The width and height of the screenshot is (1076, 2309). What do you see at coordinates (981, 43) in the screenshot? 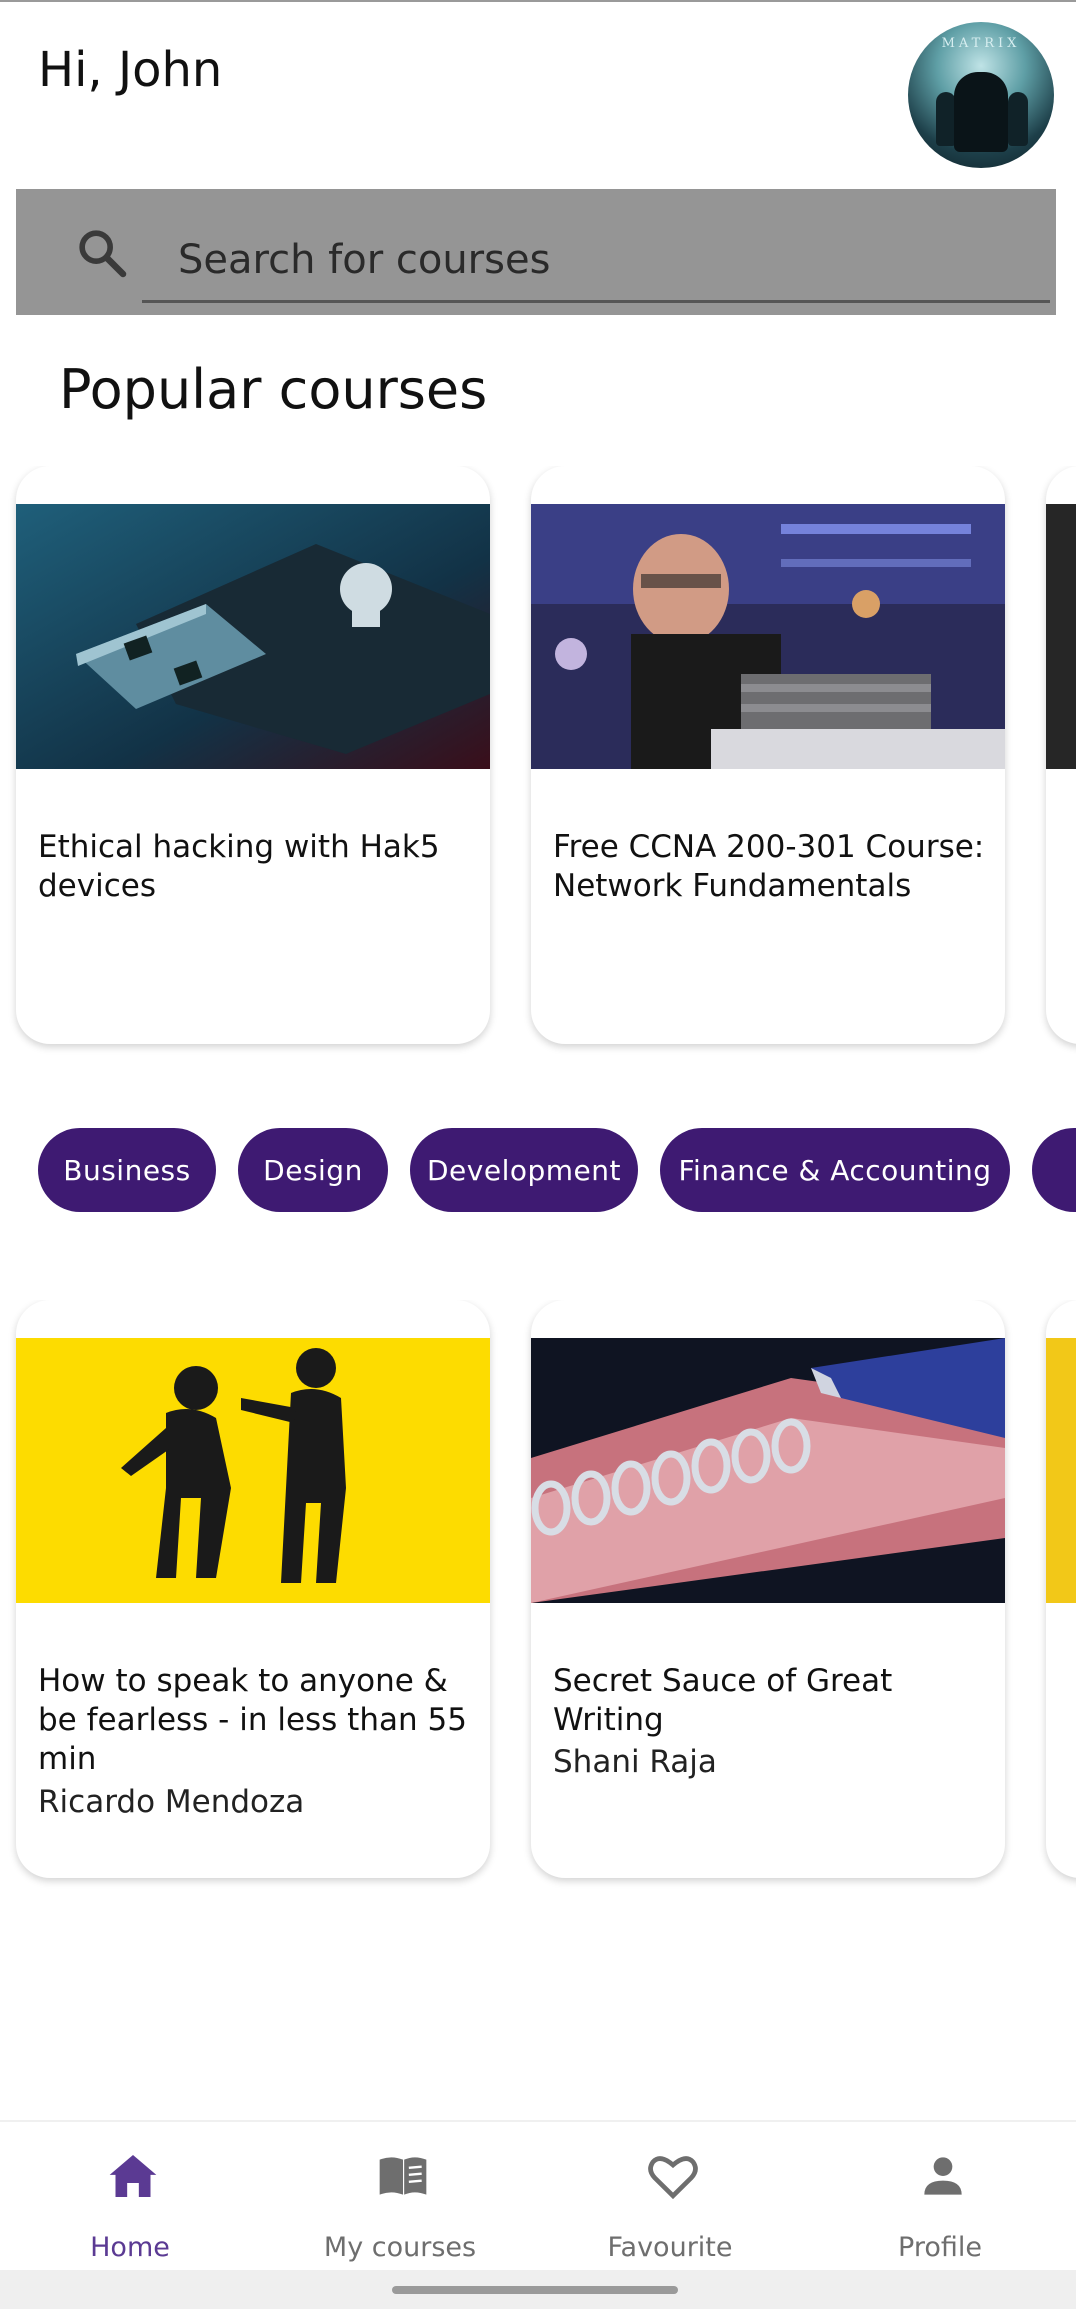
I see `avatar-text: MATRIX` at bounding box center [981, 43].